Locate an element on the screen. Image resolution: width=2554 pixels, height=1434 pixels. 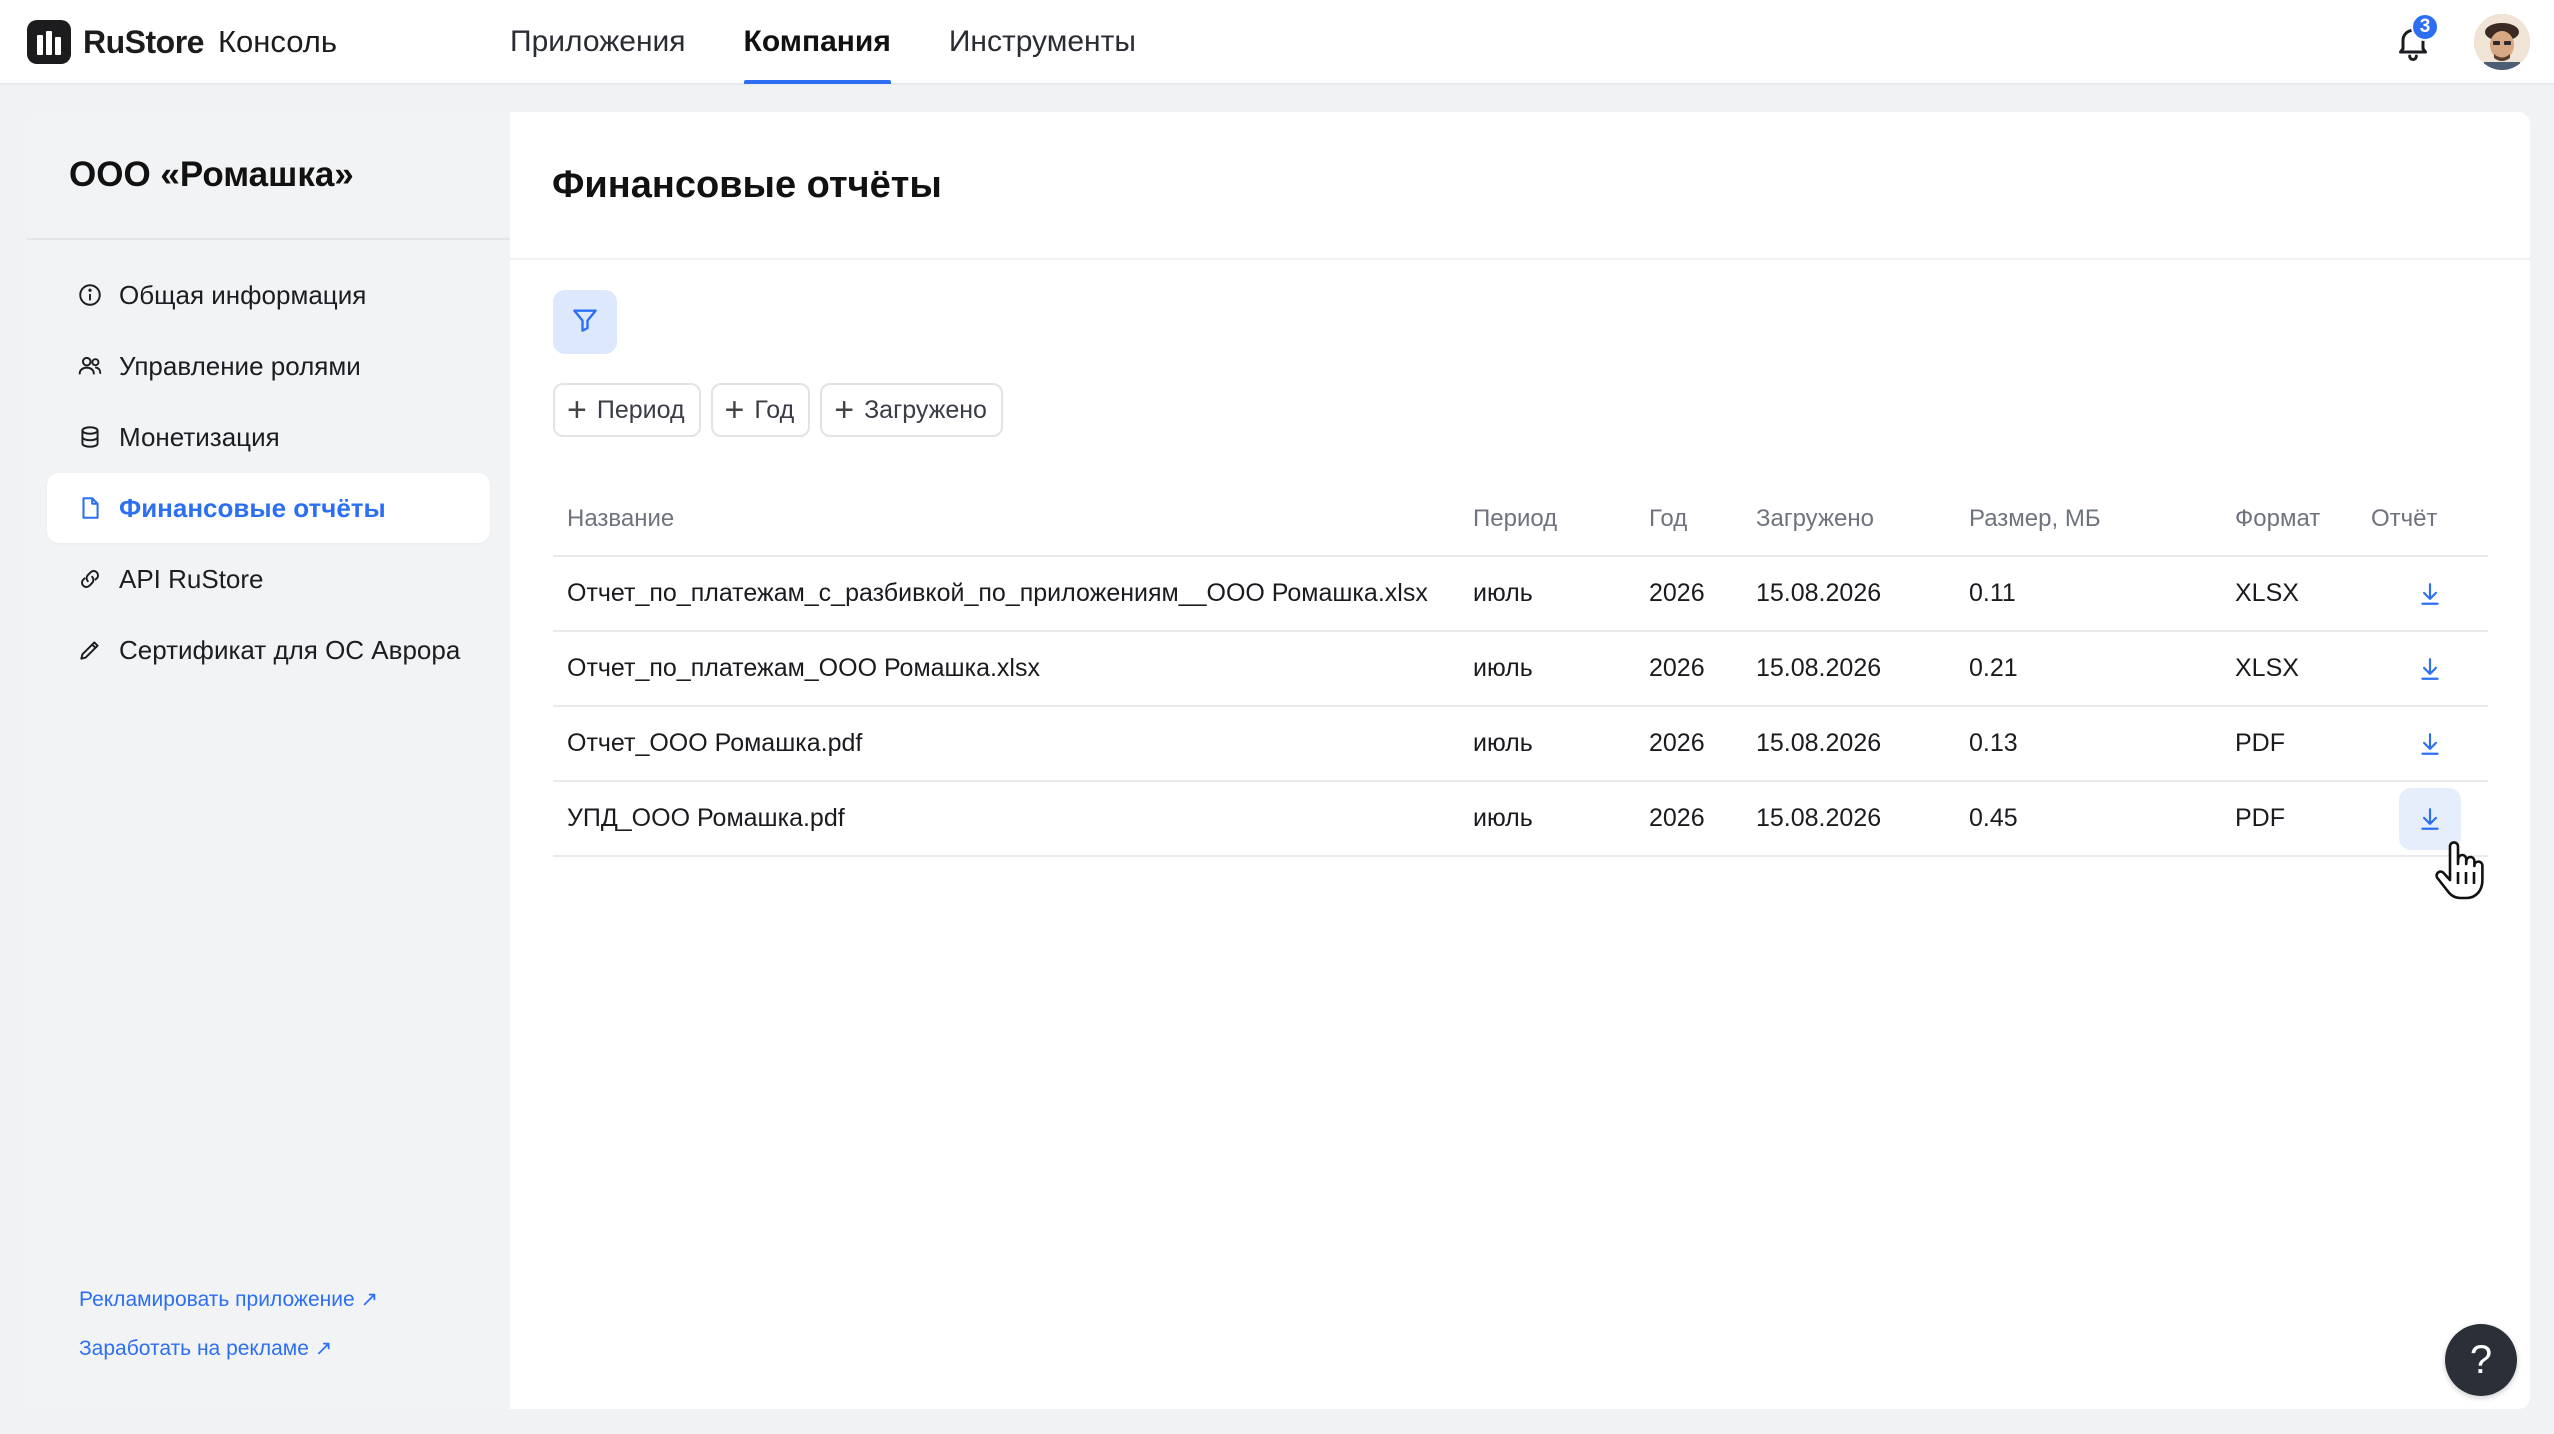
earn-on-ads-link: Заработать на рекламе ↗ is located at coordinates (228, 1348).